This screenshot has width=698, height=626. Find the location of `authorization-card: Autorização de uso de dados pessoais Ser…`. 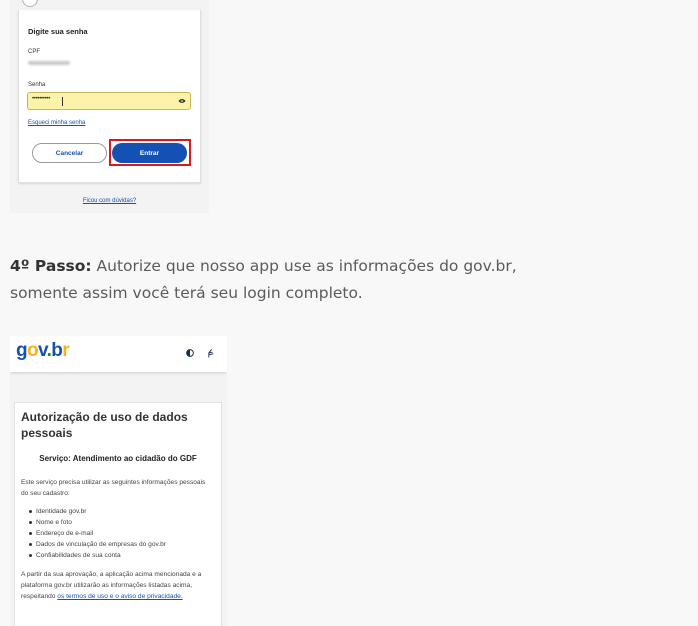

authorization-card: Autorização de uso de dados pessoais Ser… is located at coordinates (118, 514).